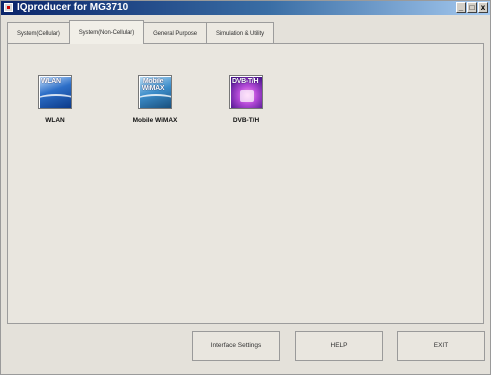  I want to click on interface-settings-button: Interface Settings, so click(236, 346).